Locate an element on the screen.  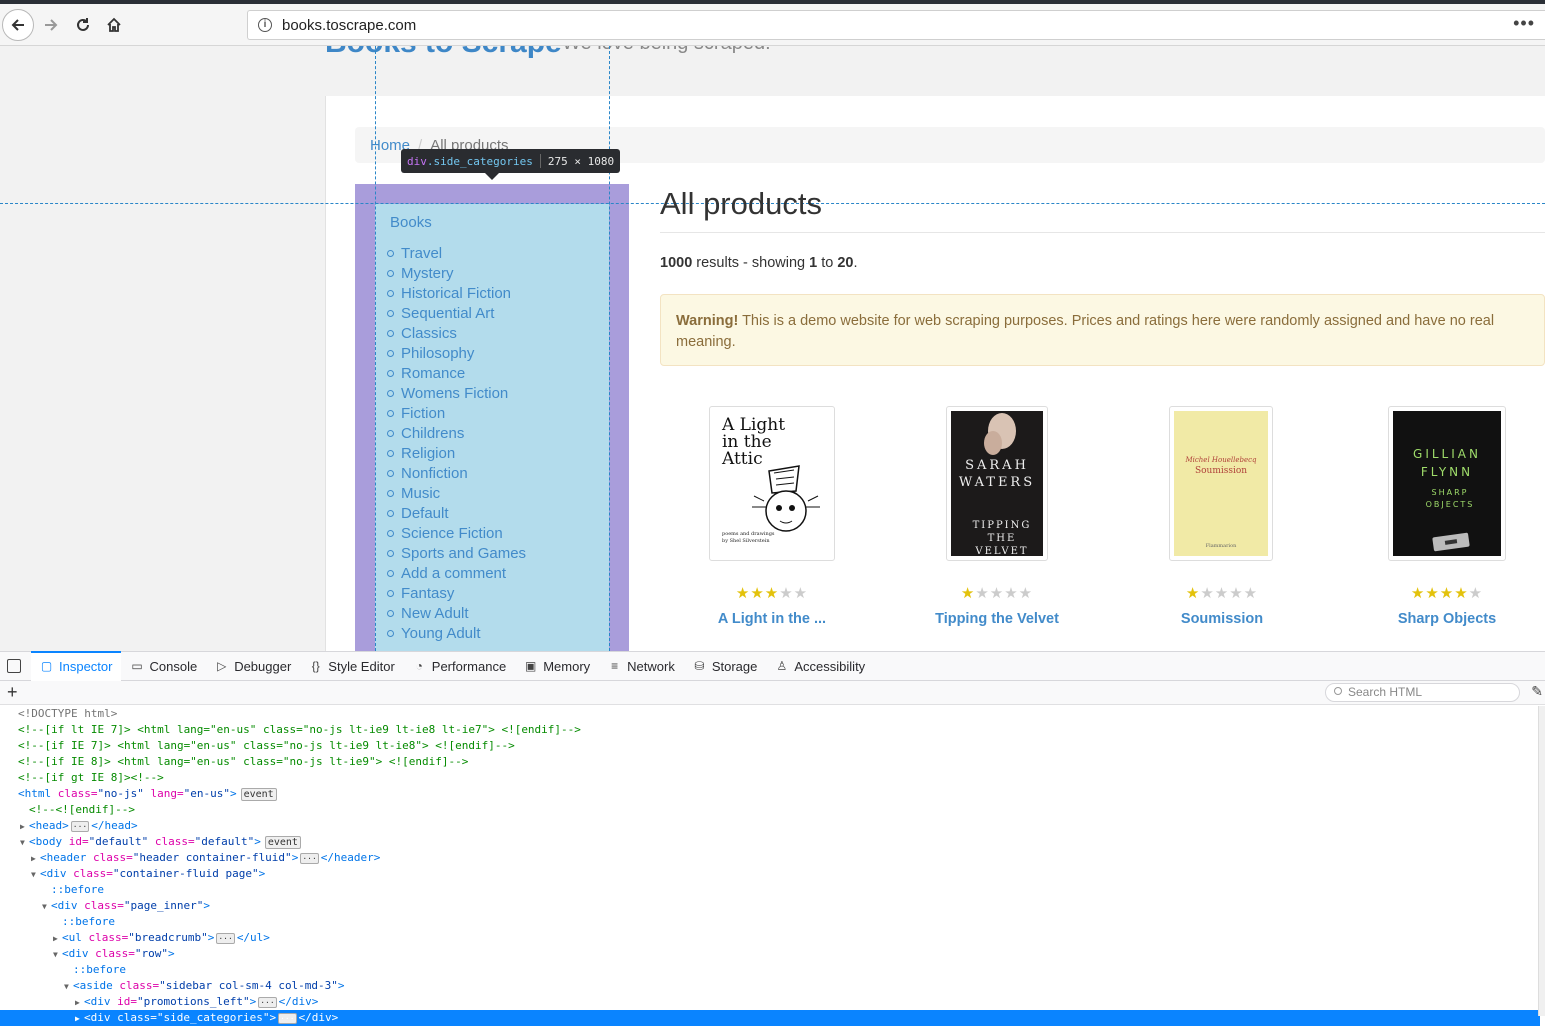
markup-node: ▶ <head> ··· </head> is located at coordinates (770, 826).